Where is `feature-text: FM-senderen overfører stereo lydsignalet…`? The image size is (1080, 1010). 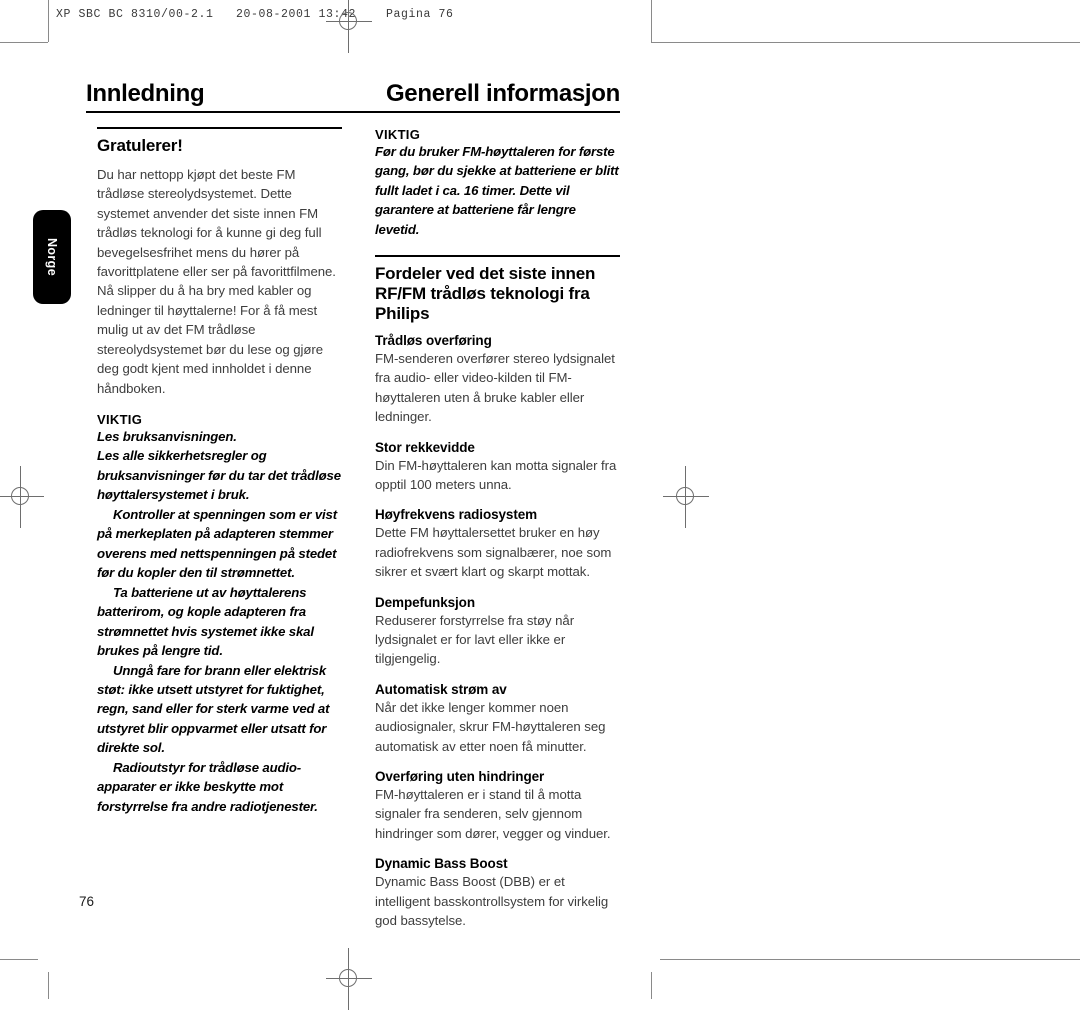 feature-text: FM-senderen overfører stereo lydsignalet… is located at coordinates (495, 387).